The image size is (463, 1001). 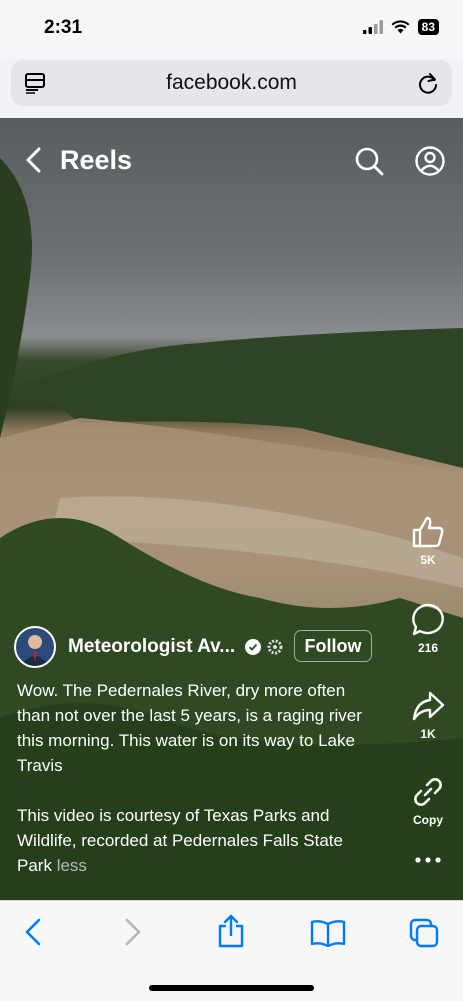 What do you see at coordinates (231, 931) in the screenshot?
I see `share-icon` at bounding box center [231, 931].